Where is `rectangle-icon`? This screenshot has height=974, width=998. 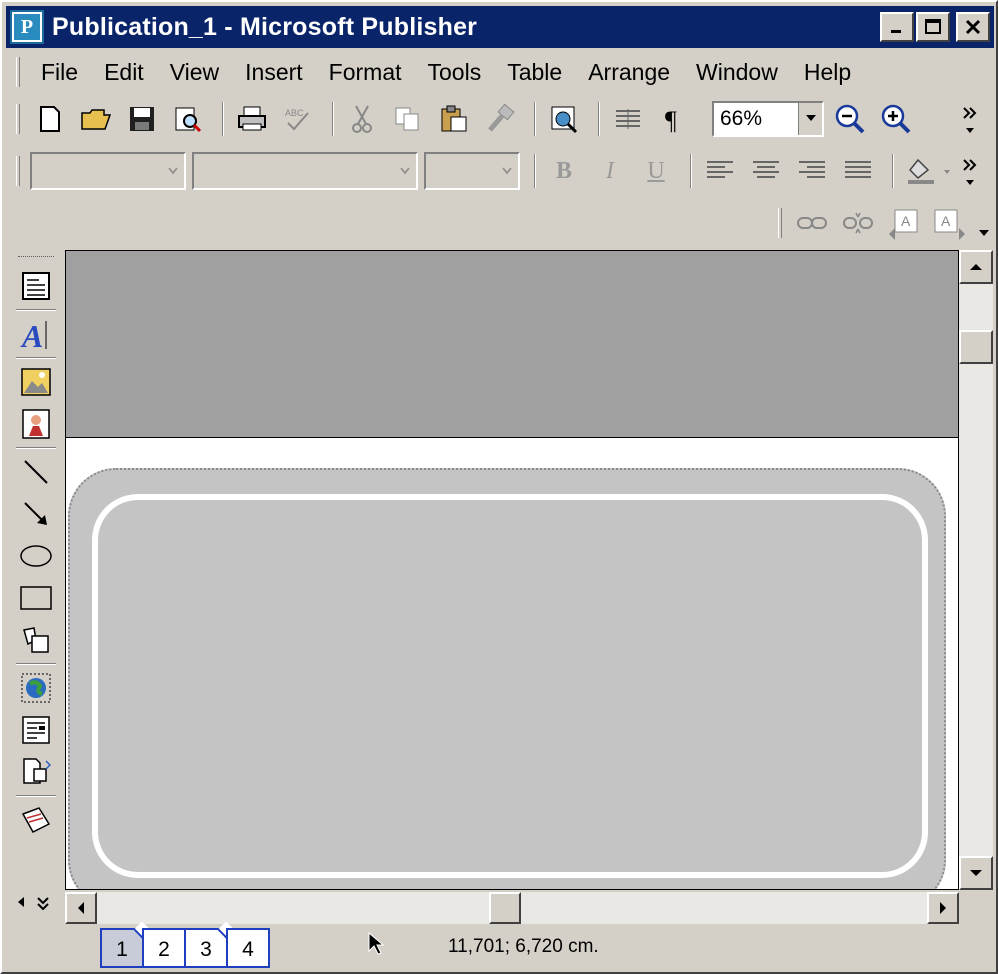 rectangle-icon is located at coordinates (36, 598).